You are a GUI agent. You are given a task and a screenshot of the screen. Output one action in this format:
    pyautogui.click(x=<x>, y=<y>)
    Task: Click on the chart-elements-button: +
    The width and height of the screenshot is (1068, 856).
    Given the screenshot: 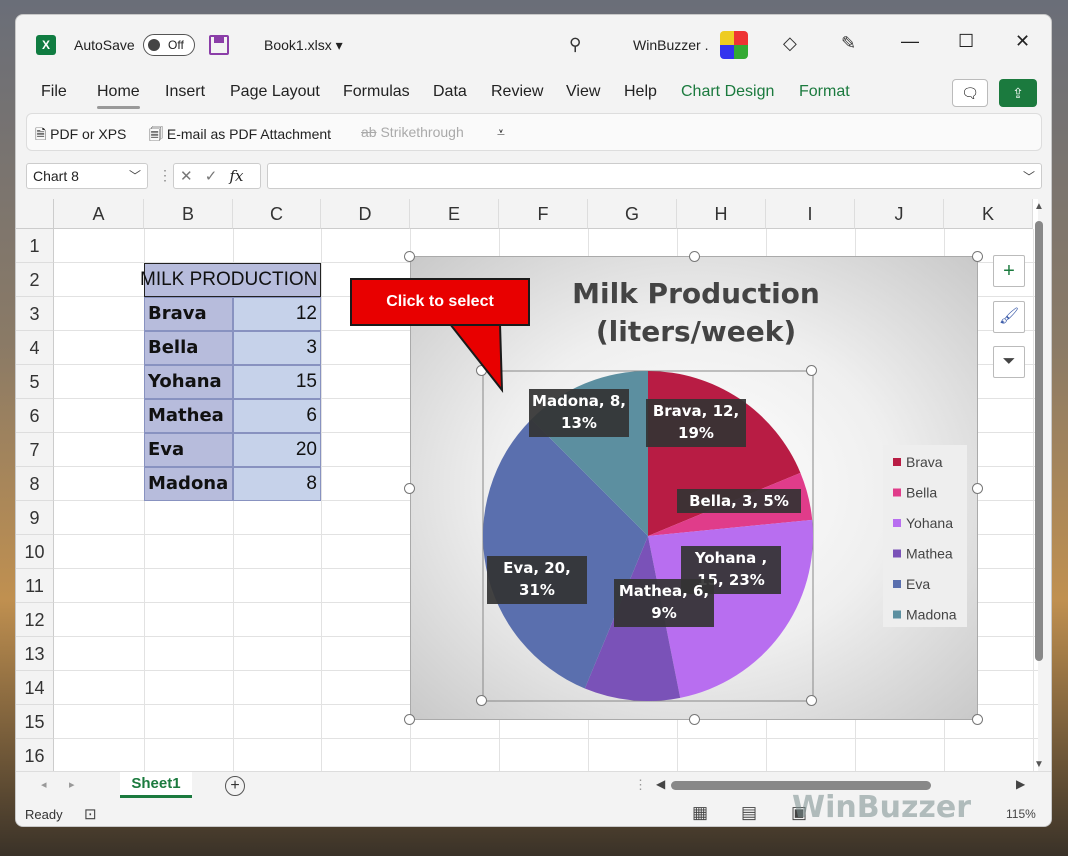 What is the action you would take?
    pyautogui.click(x=1009, y=271)
    